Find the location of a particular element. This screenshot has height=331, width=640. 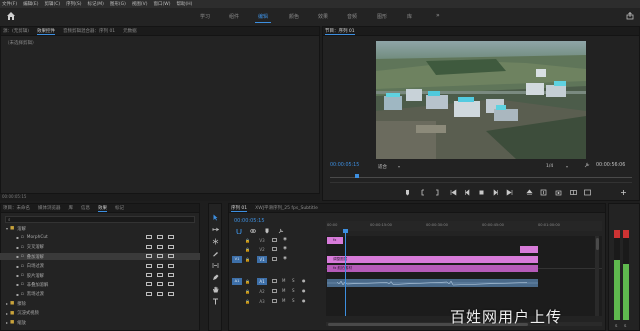

program-scrubber-track is located at coordinates (481, 177).